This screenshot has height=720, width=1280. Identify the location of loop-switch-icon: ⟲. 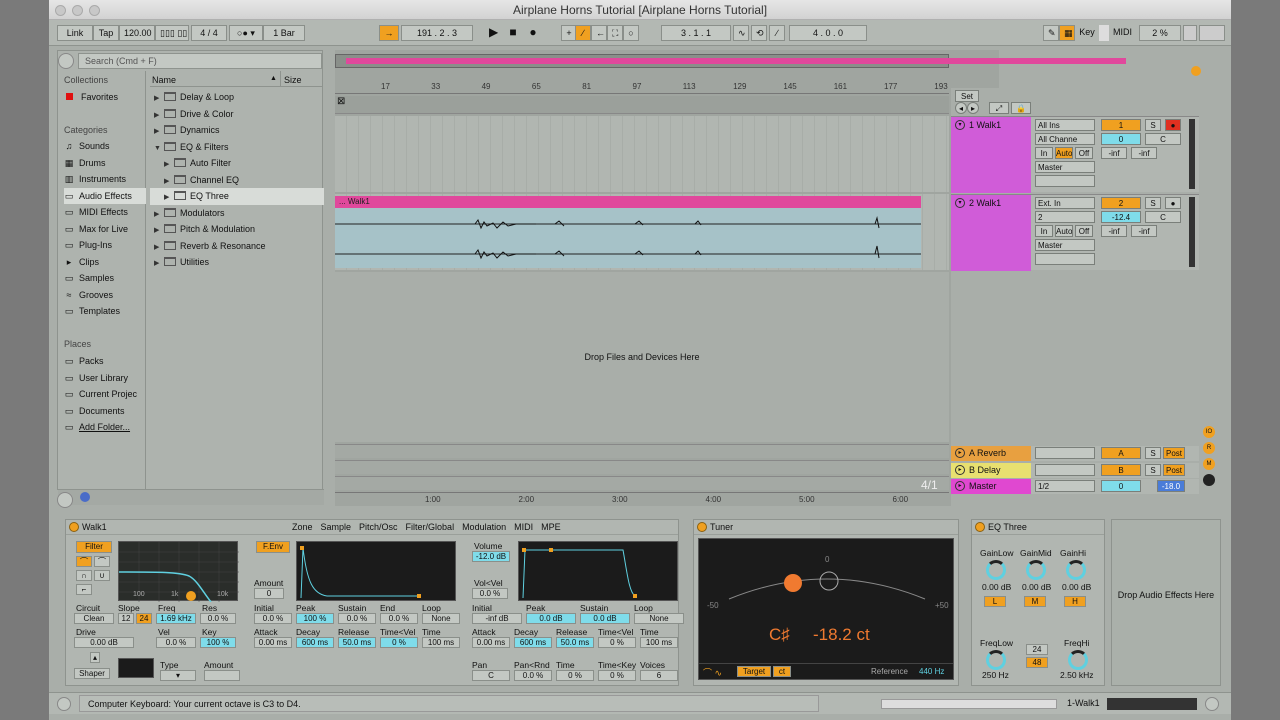
(759, 33).